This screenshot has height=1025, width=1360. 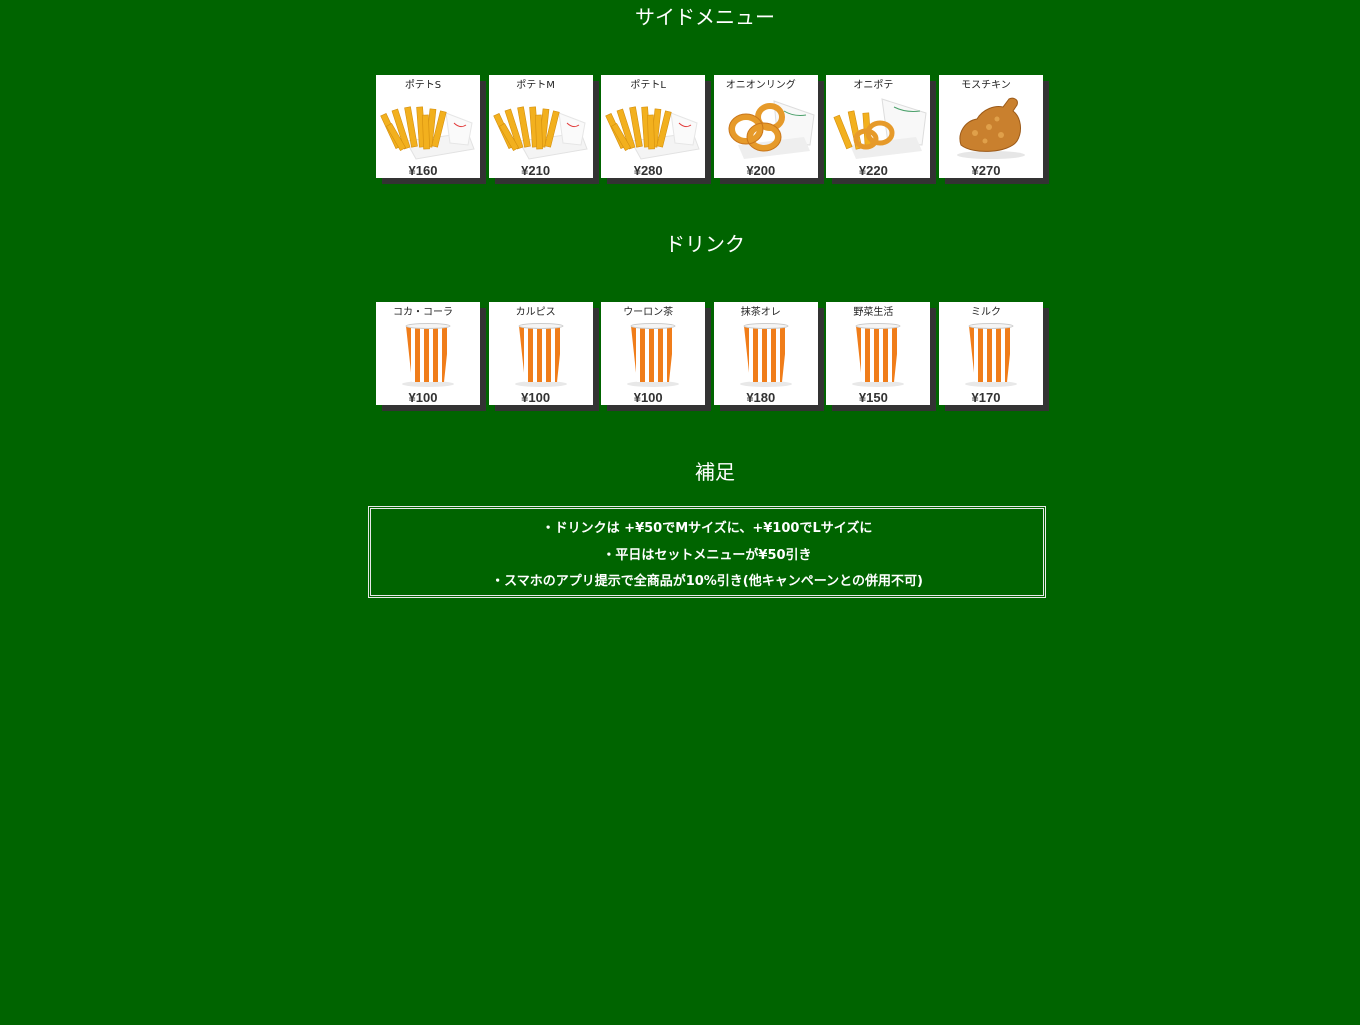 I want to click on menu-item-potato-s: ポテトS ¥160, so click(x=428, y=126).